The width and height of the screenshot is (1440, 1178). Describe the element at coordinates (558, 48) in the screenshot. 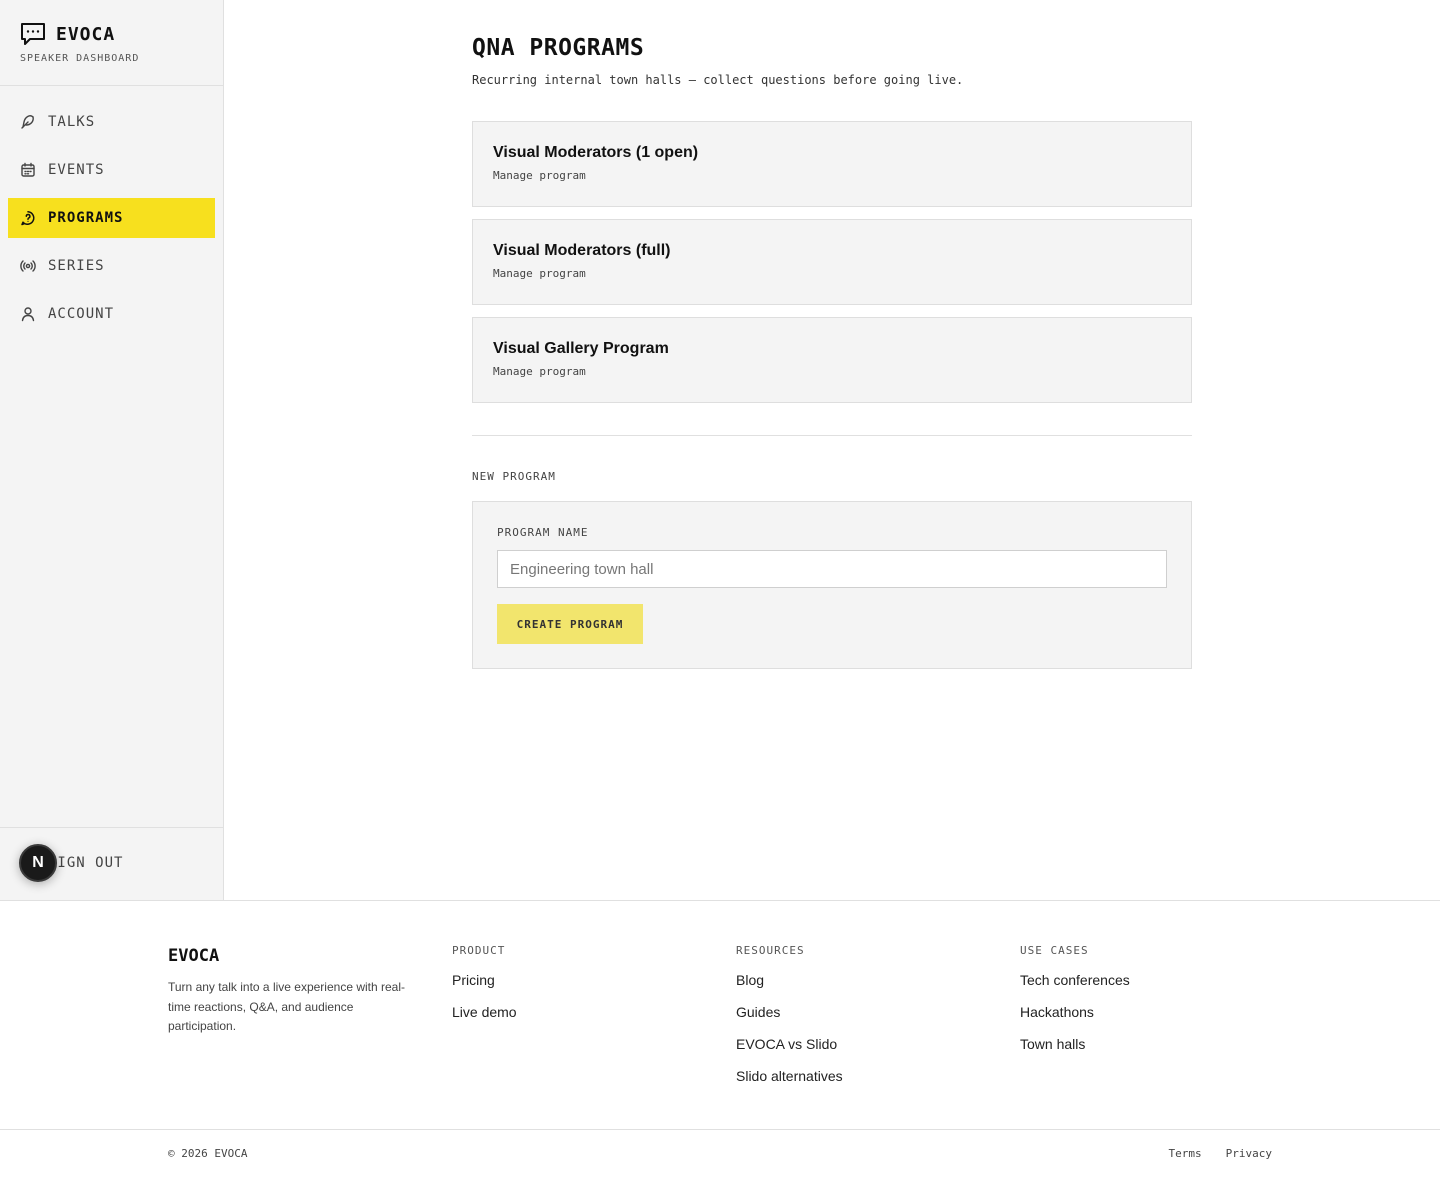

I see `page-title: QNA PROGRAMS` at that location.